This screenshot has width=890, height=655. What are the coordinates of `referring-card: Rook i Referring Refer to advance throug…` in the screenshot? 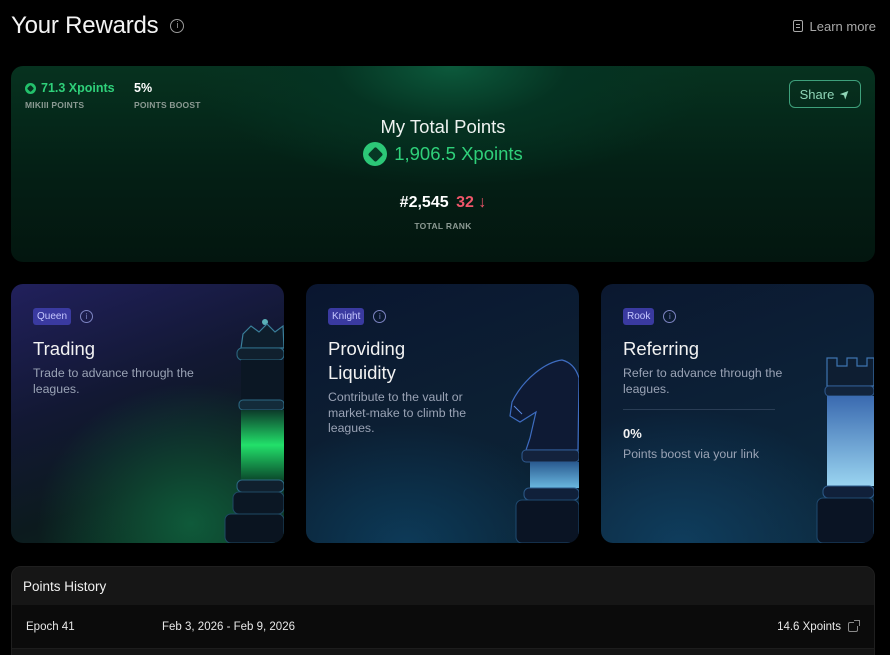 It's located at (737, 413).